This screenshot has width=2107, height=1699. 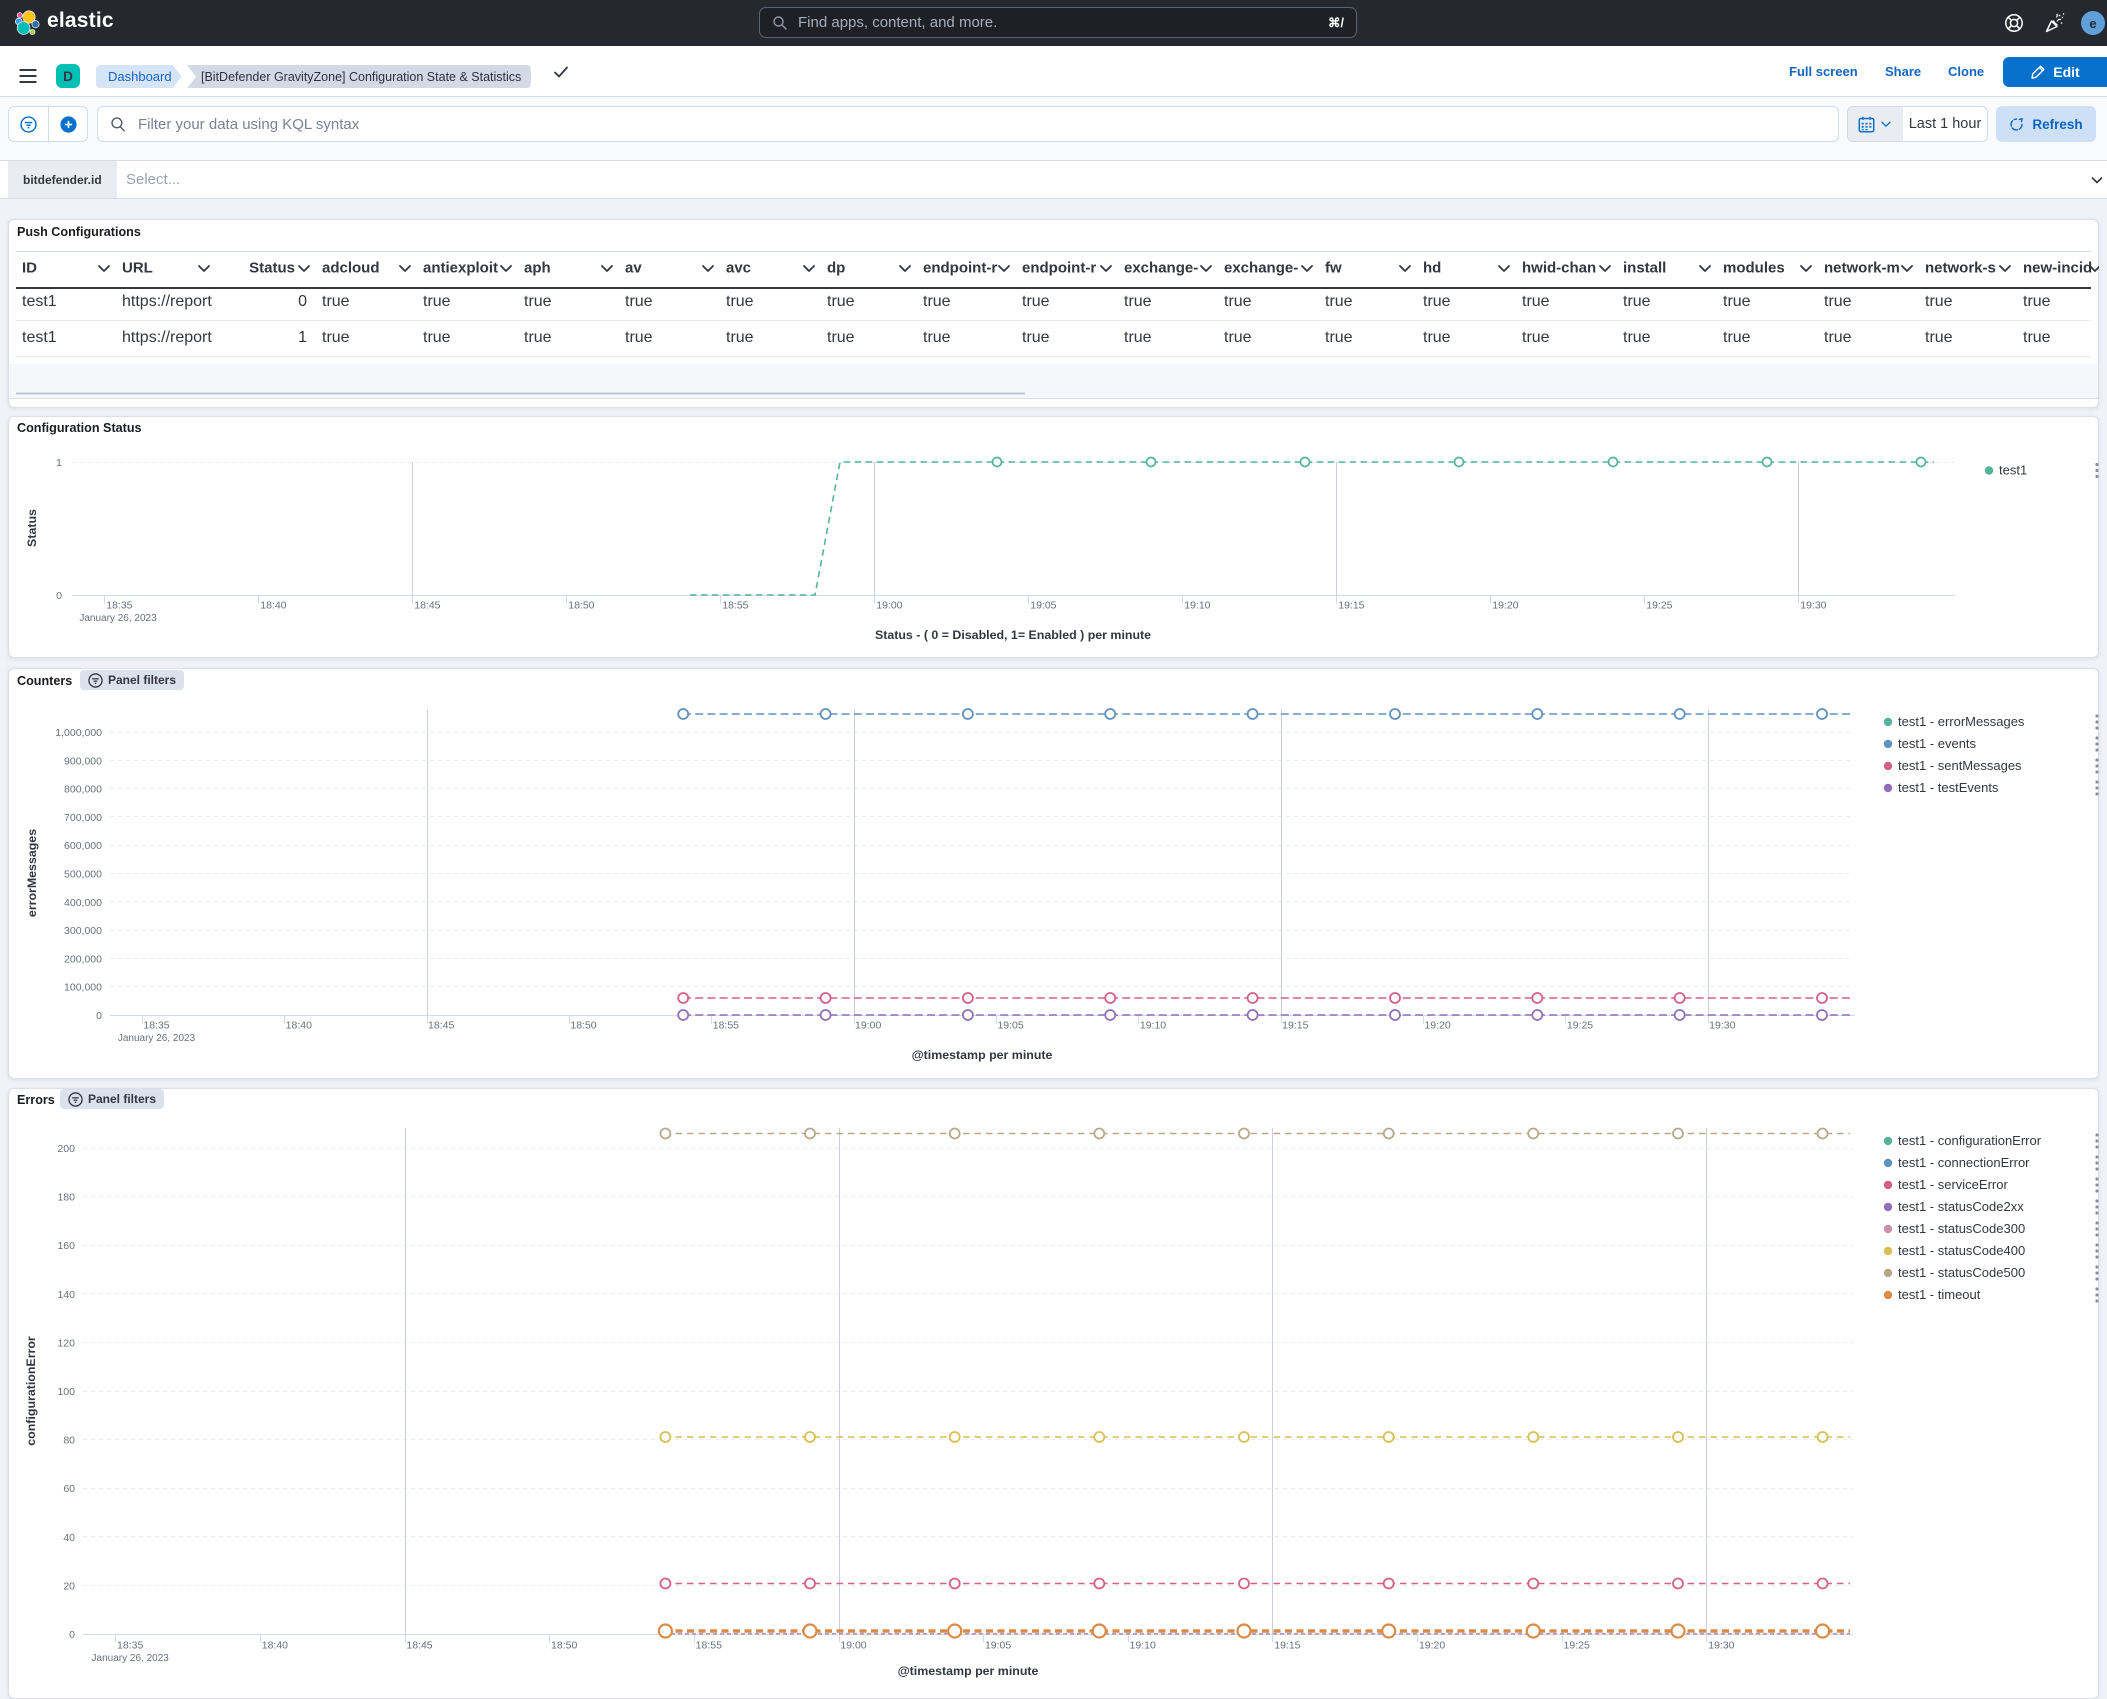 I want to click on svg-text: 120, so click(x=66, y=1343).